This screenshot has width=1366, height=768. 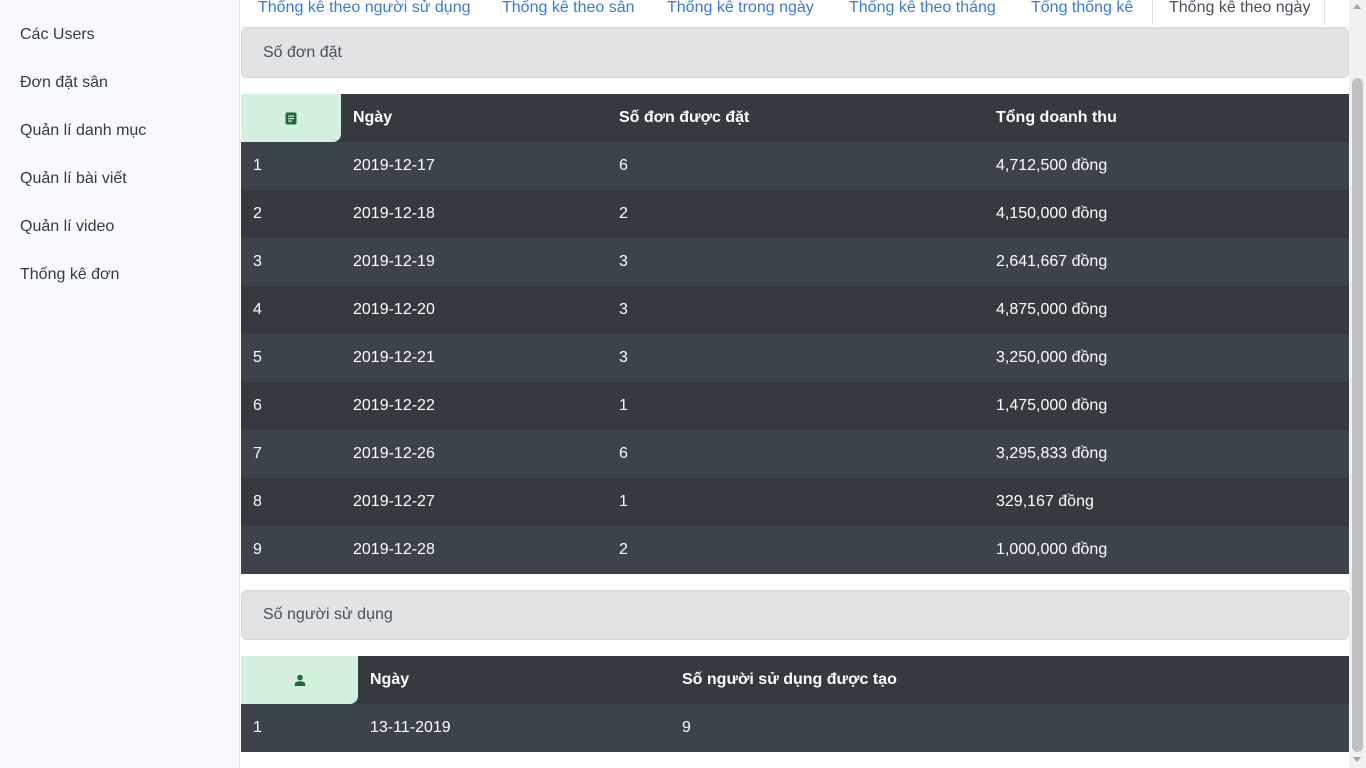 I want to click on scroll-up-arrow-icon, so click(x=1357, y=6).